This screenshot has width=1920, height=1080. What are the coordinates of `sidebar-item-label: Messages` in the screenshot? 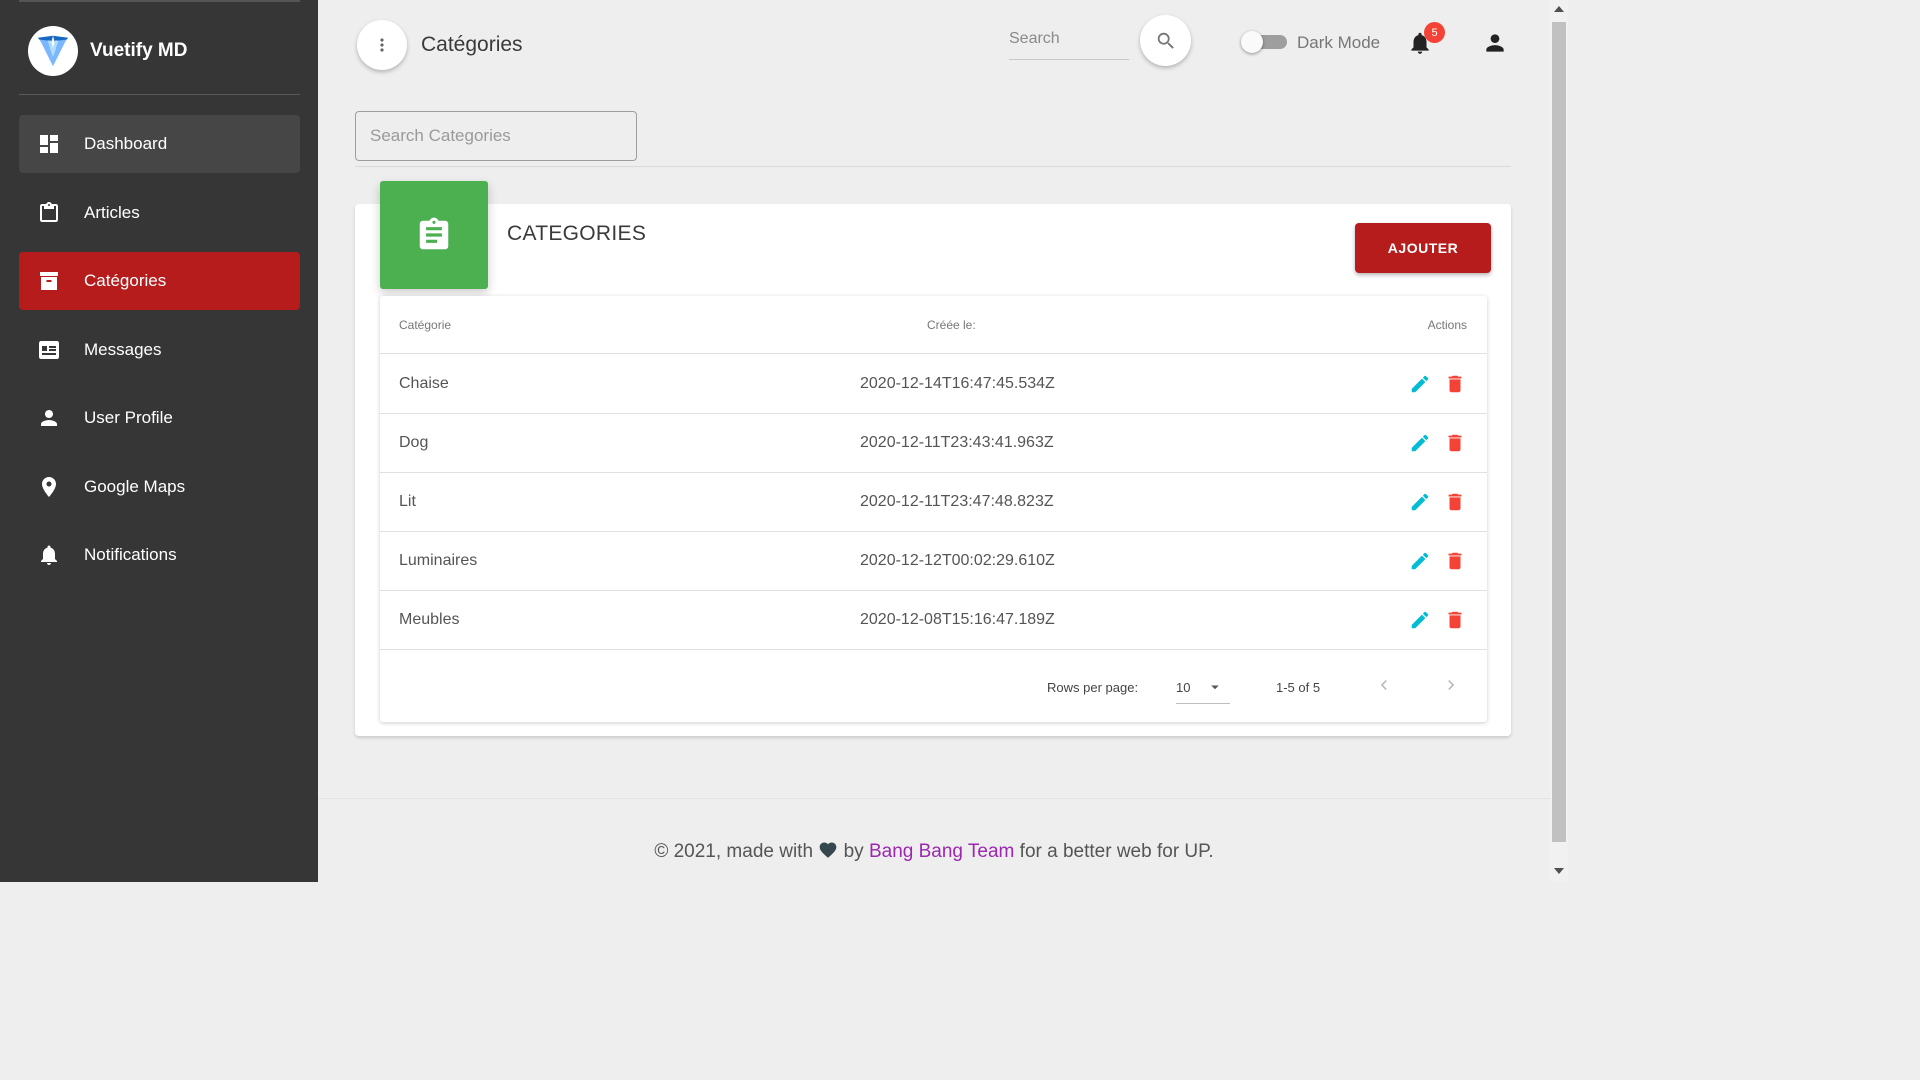 It's located at (123, 349).